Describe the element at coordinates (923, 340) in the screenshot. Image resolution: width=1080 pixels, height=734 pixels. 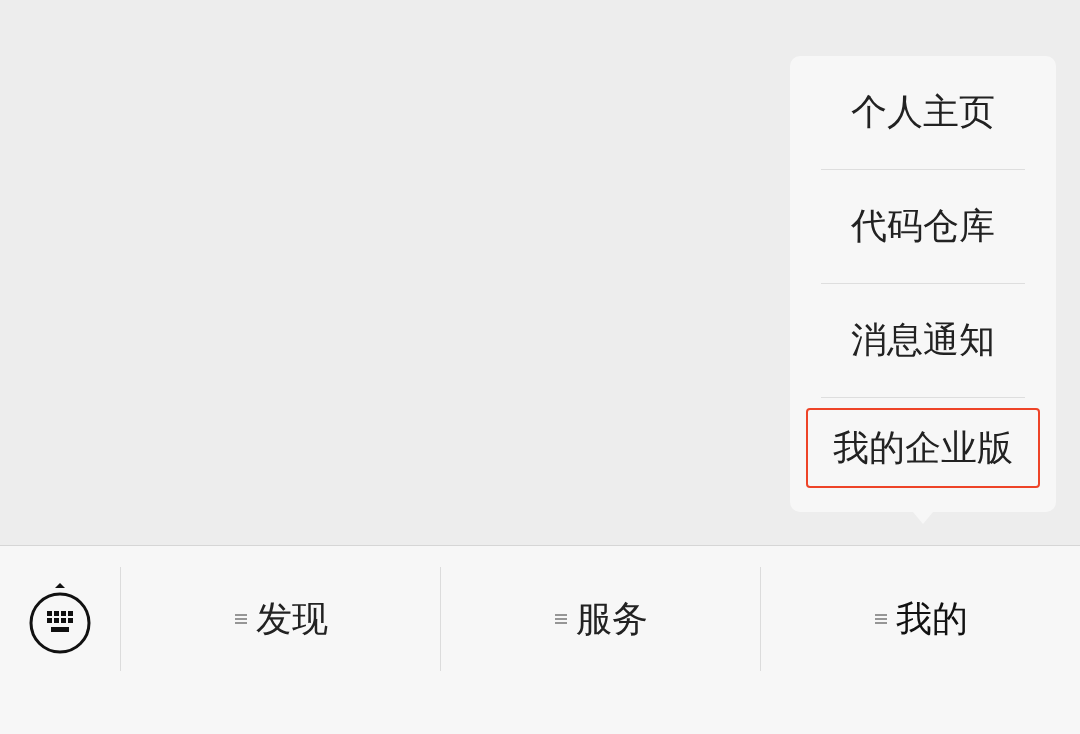
I see `menu-item: 消息通知` at that location.